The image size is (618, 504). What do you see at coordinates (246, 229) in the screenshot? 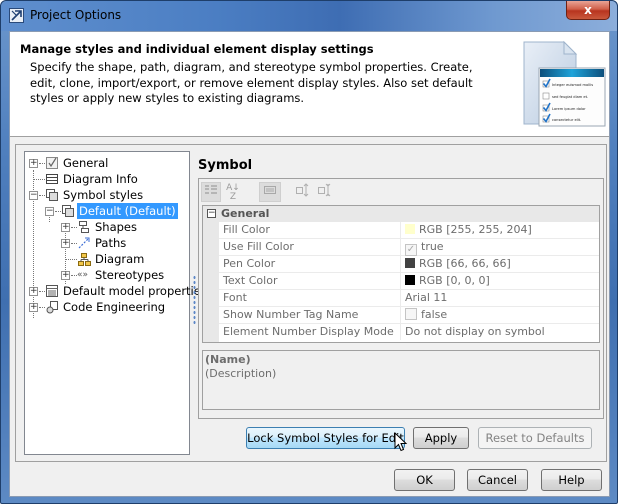
I see `property-name: Fill Color` at bounding box center [246, 229].